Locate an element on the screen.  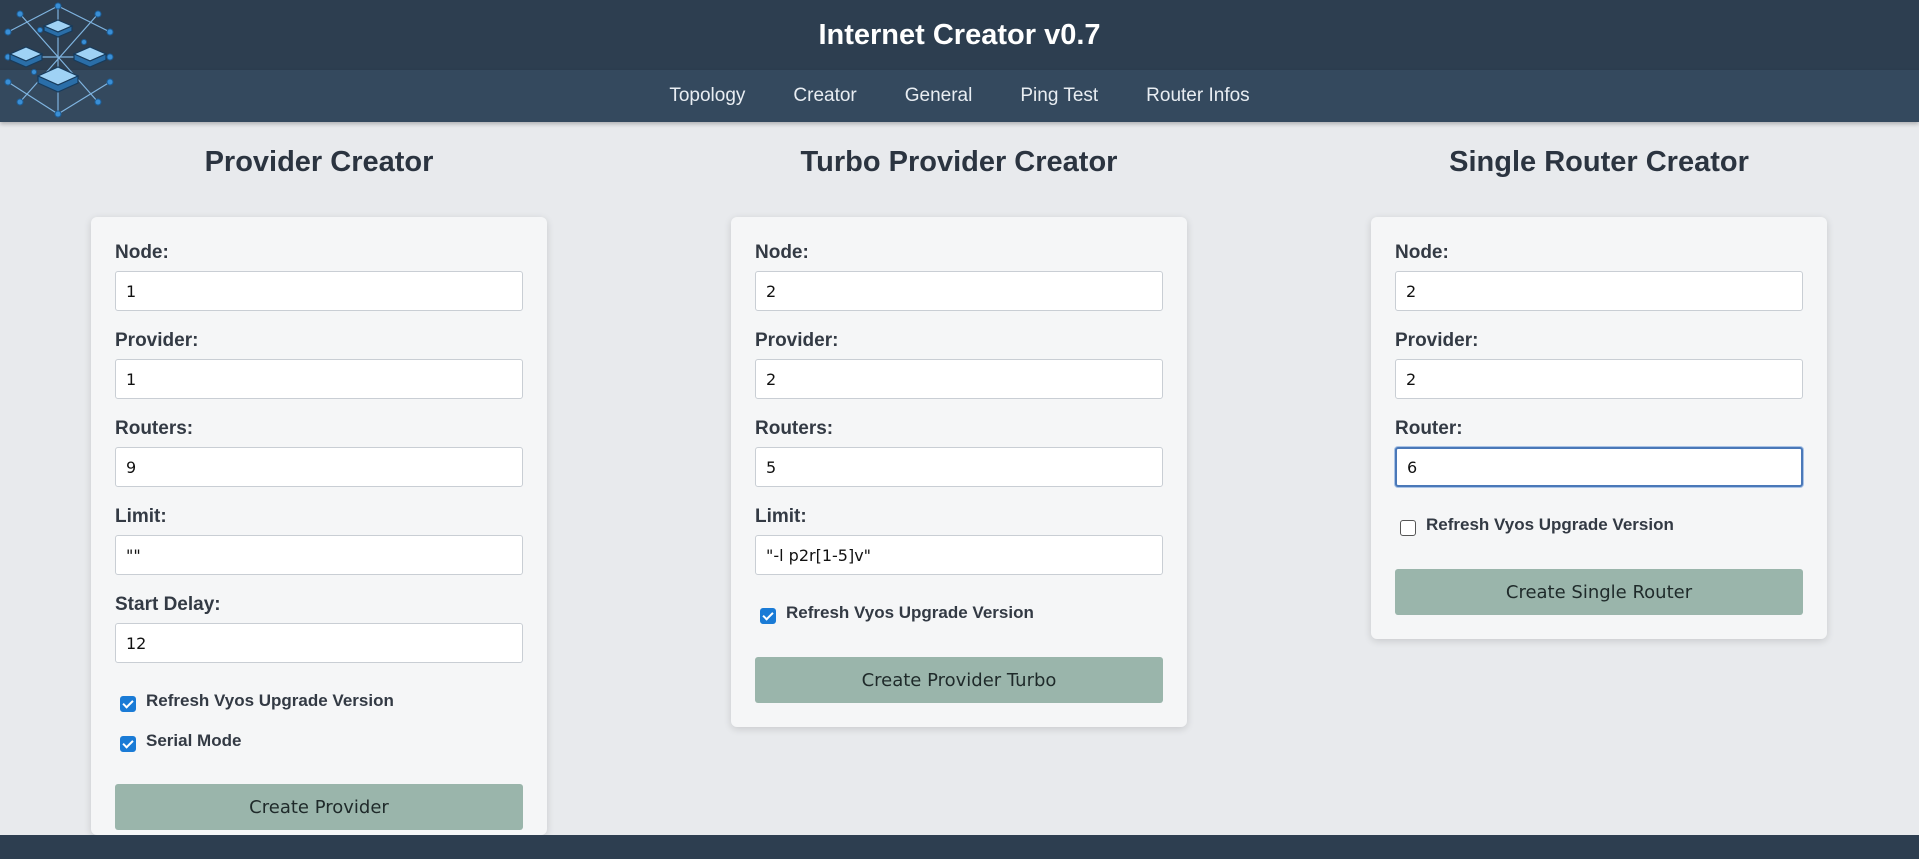
serial-mode-row: Serial Mode is located at coordinates (178, 741).